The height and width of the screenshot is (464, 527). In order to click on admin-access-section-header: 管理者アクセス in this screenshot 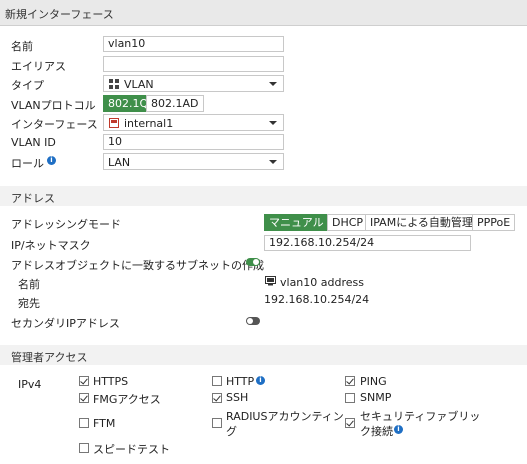, I will do `click(263, 355)`.